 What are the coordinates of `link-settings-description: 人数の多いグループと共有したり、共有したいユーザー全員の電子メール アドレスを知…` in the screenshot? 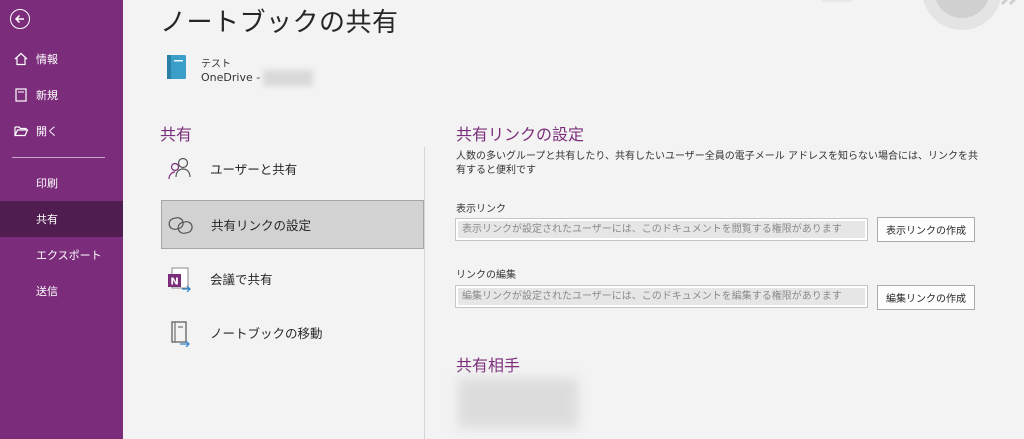 It's located at (717, 163).